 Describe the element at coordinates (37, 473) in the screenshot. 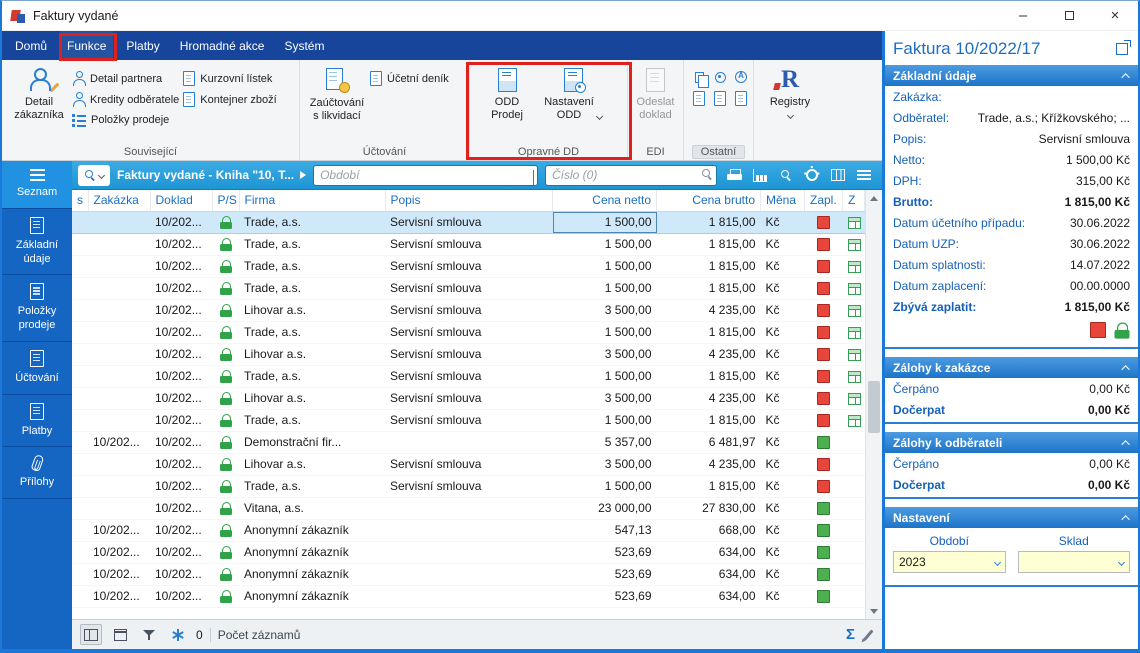

I see `sidebar-item-prilohy: Přílohy` at that location.